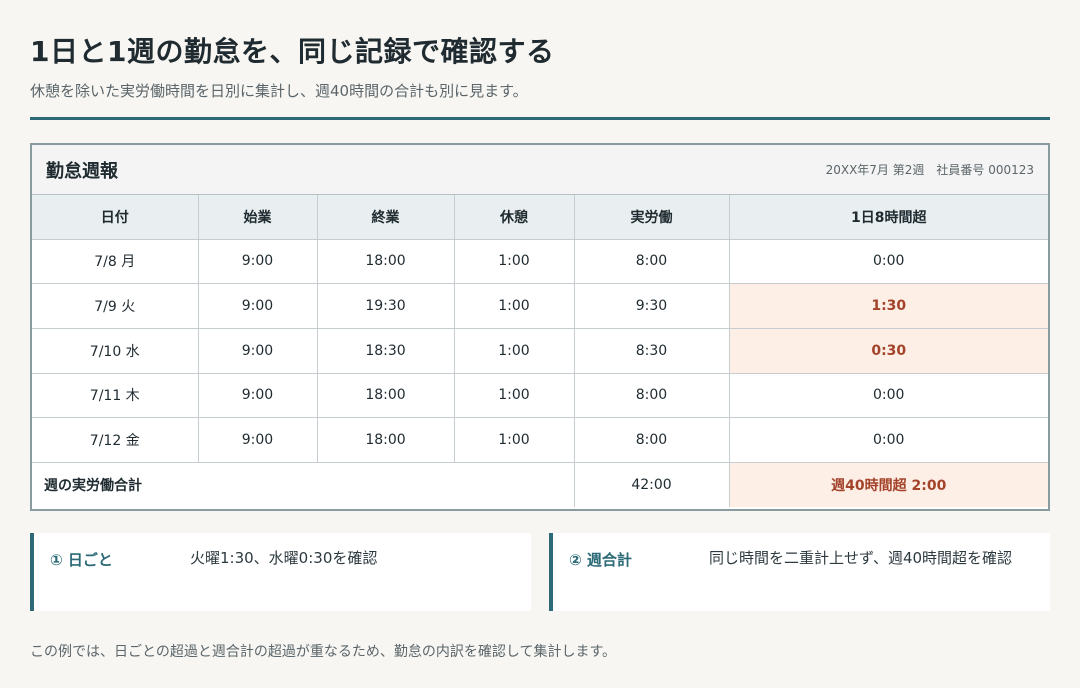 This screenshot has width=1080, height=688. Describe the element at coordinates (888, 306) in the screenshot. I see `cell-daily-overtime-highlight: 1:30` at that location.